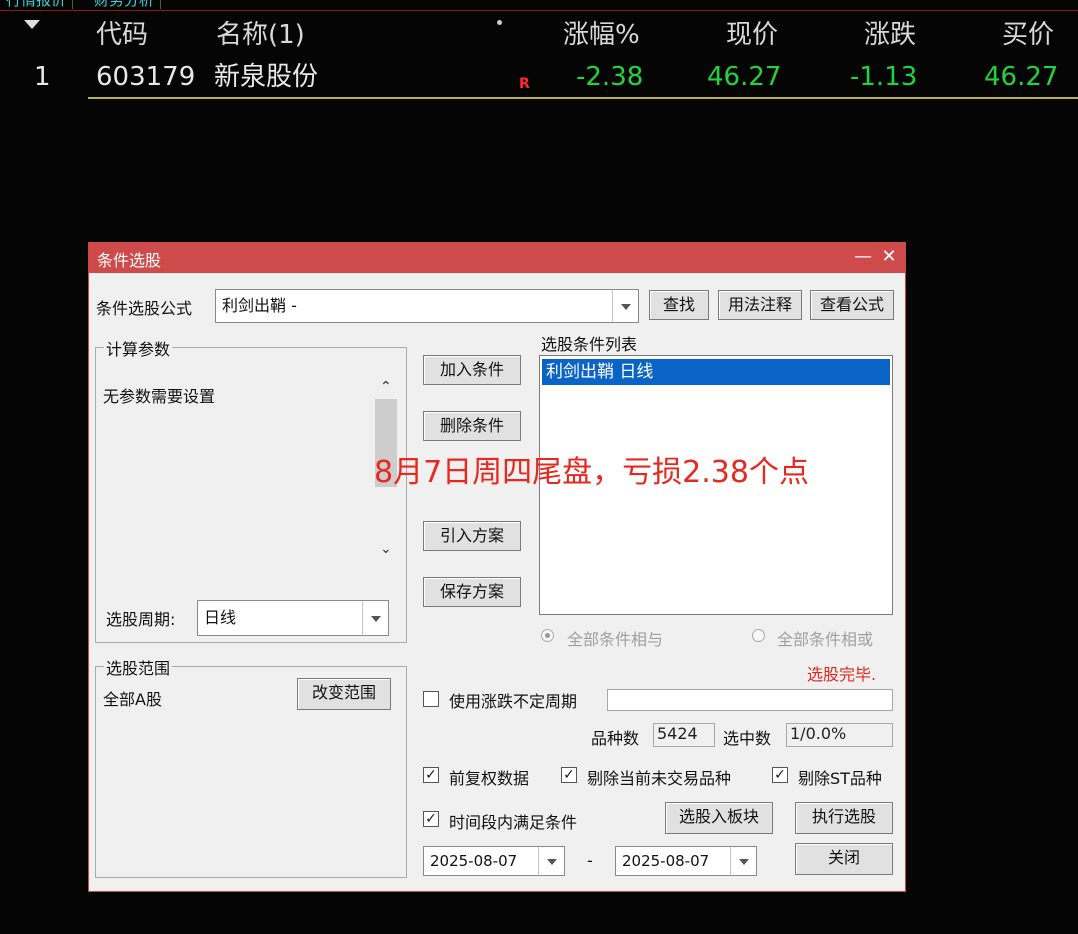  I want to click on row-index: 1, so click(42, 77).